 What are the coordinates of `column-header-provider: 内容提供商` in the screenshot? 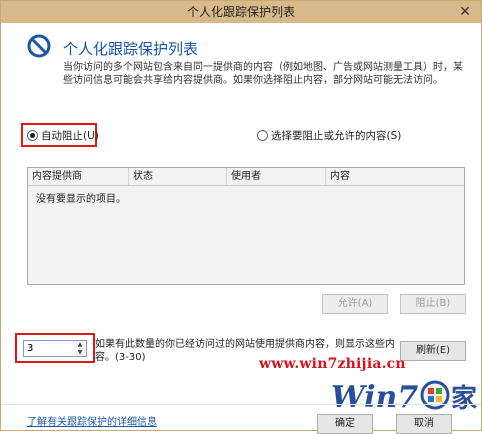 It's located at (78, 176).